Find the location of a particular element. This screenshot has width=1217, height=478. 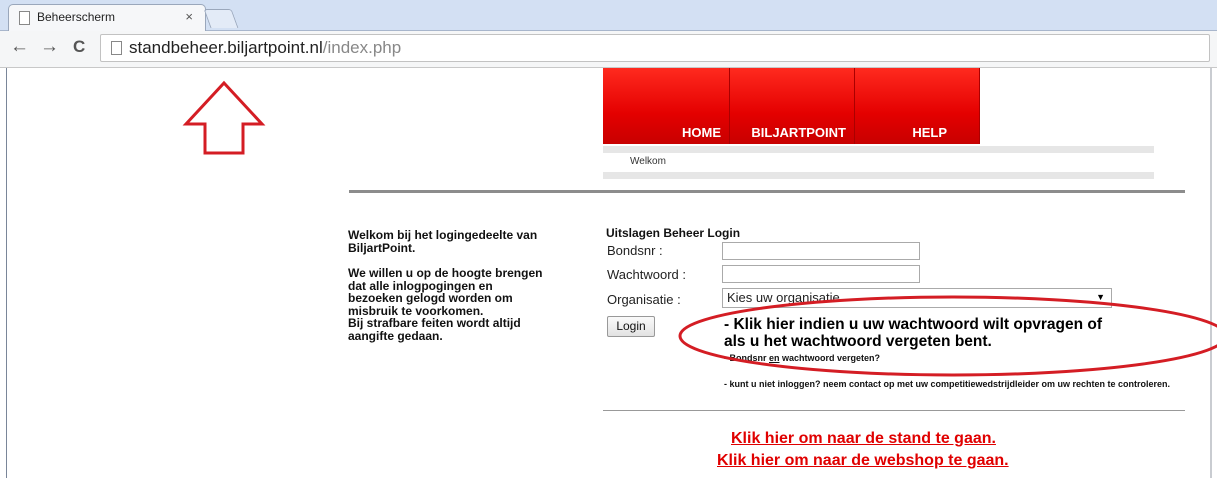

webshop-link: Klik hier om naar de webshop te gaan. is located at coordinates (863, 461).